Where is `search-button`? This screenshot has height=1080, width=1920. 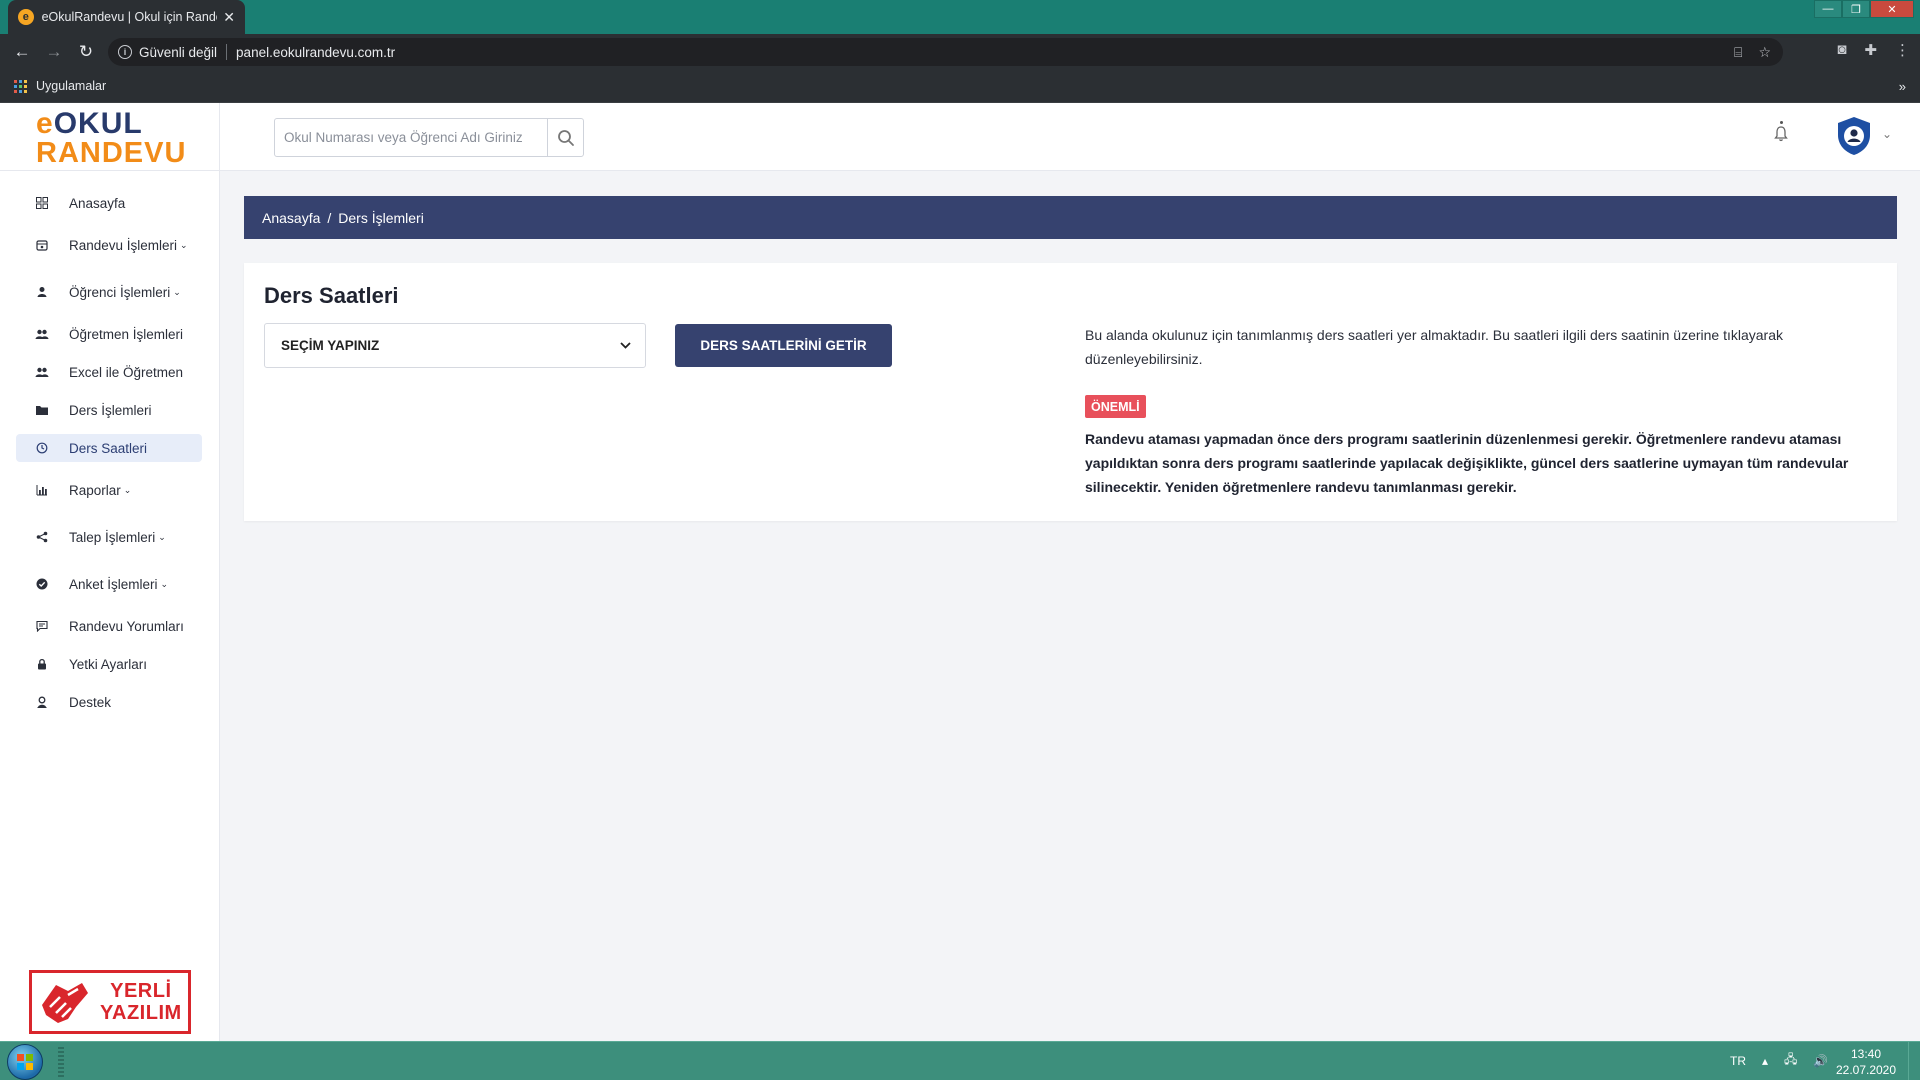
search-button is located at coordinates (565, 137).